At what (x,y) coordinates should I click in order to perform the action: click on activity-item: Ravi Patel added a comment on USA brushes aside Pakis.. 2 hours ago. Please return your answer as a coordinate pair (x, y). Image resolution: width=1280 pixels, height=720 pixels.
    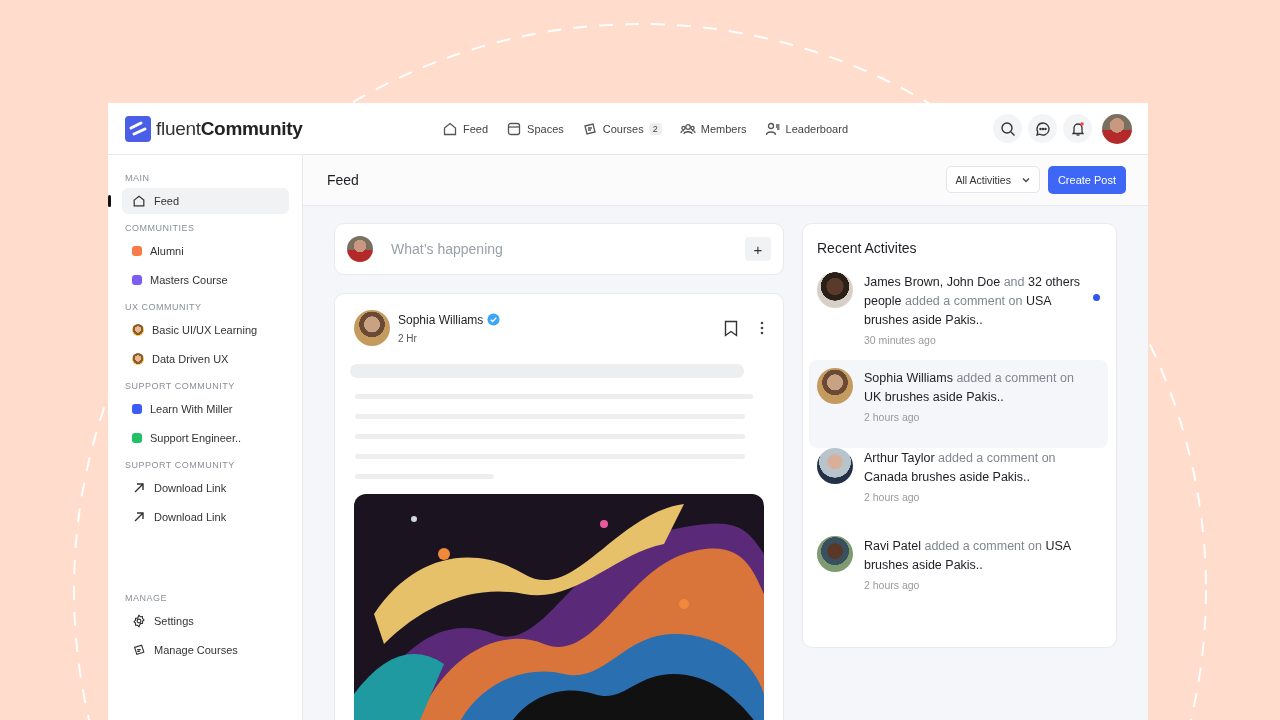
    Looking at the image, I should click on (958, 580).